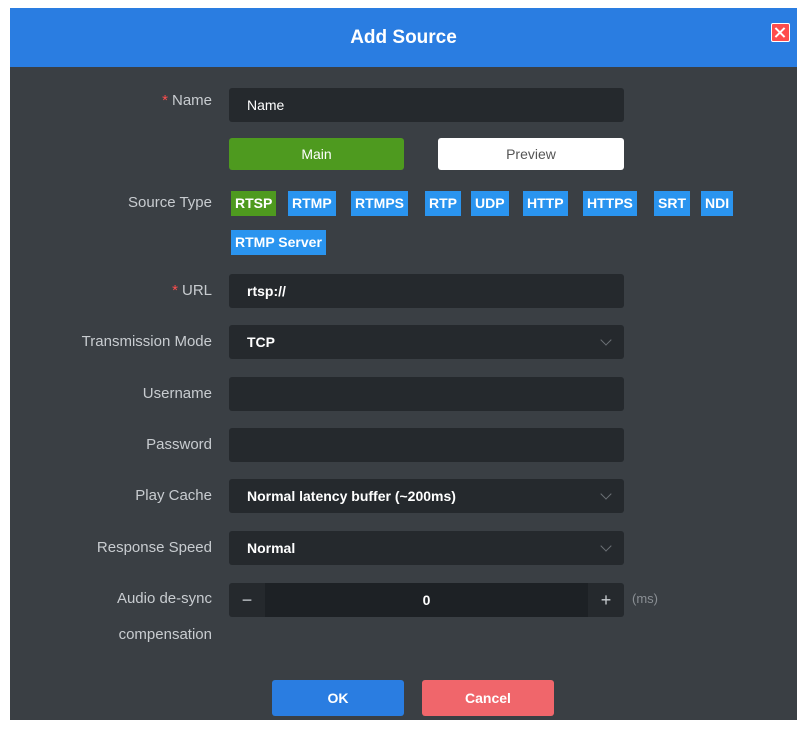  What do you see at coordinates (426, 394) in the screenshot?
I see `username-input` at bounding box center [426, 394].